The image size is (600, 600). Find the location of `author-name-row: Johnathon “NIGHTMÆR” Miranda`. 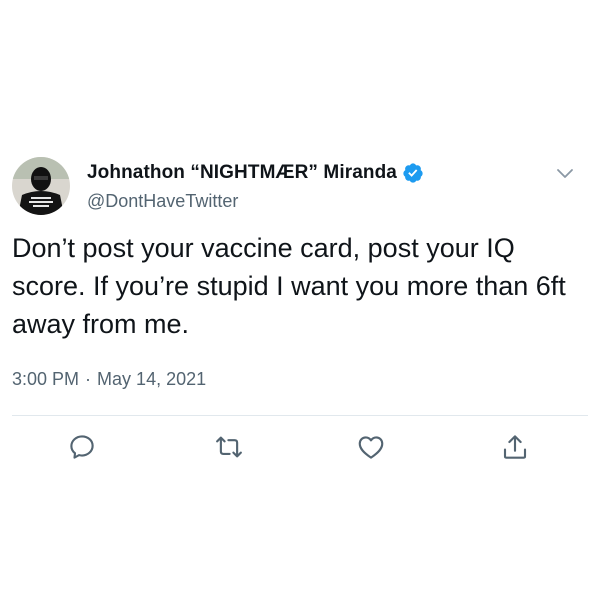

author-name-row: Johnathon “NIGHTMÆR” Miranda is located at coordinates (255, 173).